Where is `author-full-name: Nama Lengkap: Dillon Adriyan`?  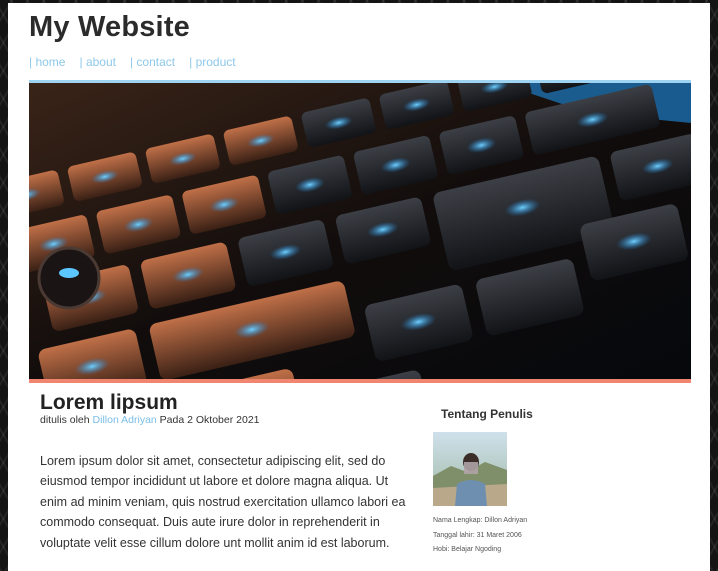
author-full-name: Nama Lengkap: Dillon Adriyan is located at coordinates (480, 520).